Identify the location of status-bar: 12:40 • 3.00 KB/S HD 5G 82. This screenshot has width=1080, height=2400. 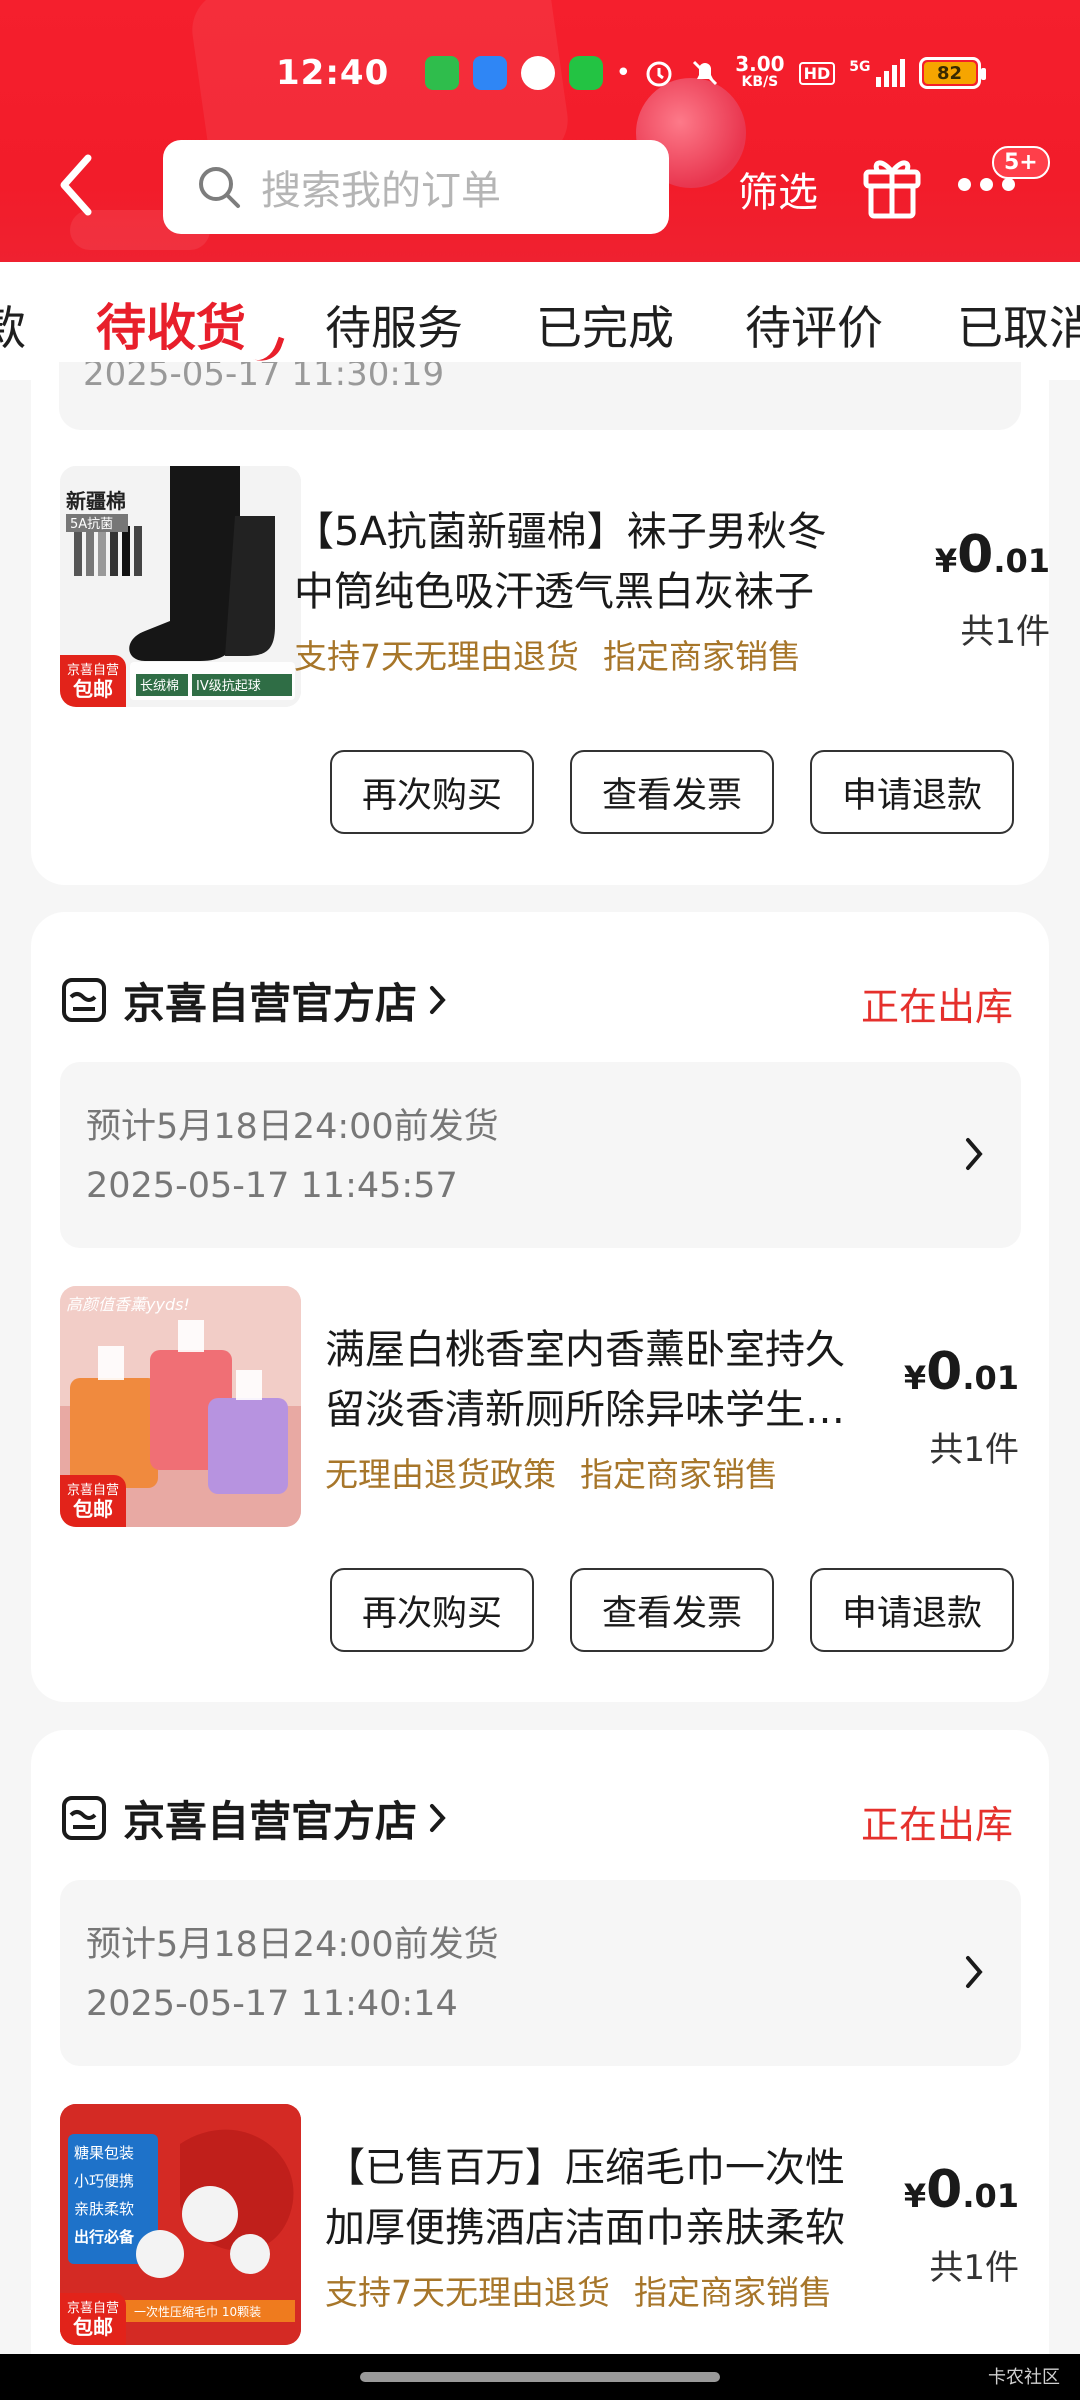
(631, 73).